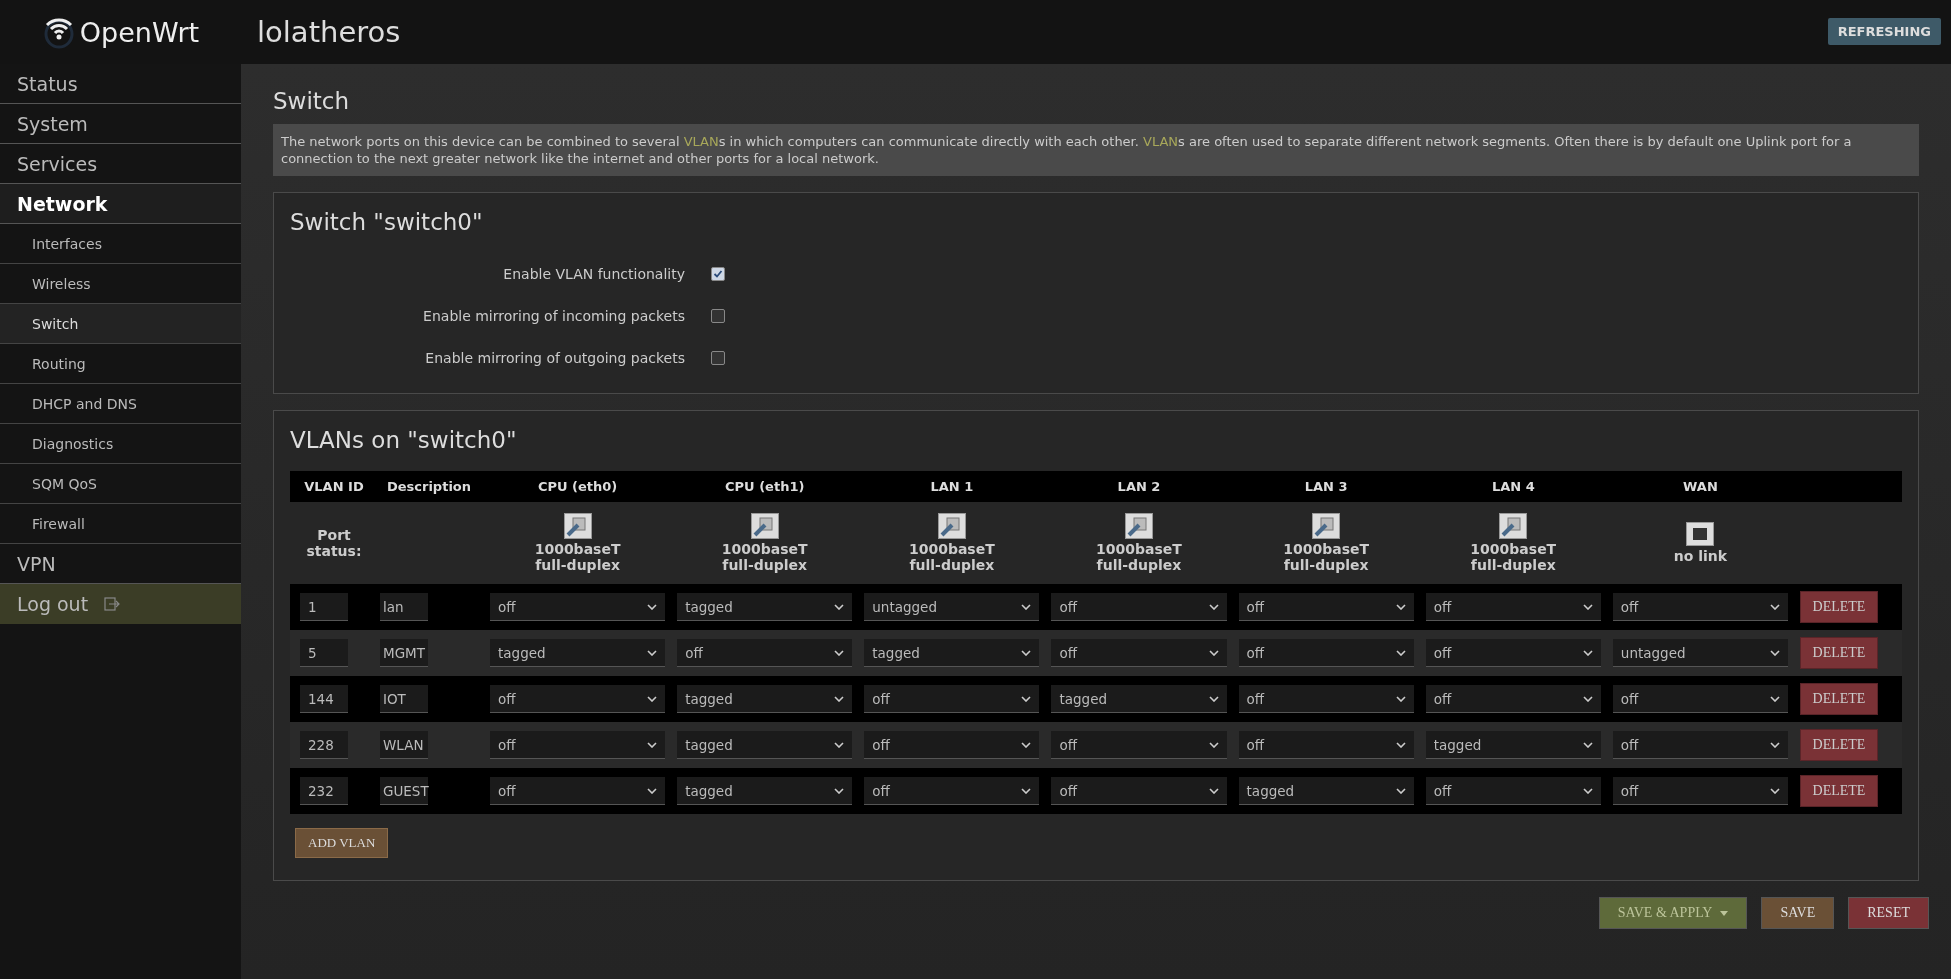  Describe the element at coordinates (1798, 913) in the screenshot. I see `save-button: SAVE` at that location.